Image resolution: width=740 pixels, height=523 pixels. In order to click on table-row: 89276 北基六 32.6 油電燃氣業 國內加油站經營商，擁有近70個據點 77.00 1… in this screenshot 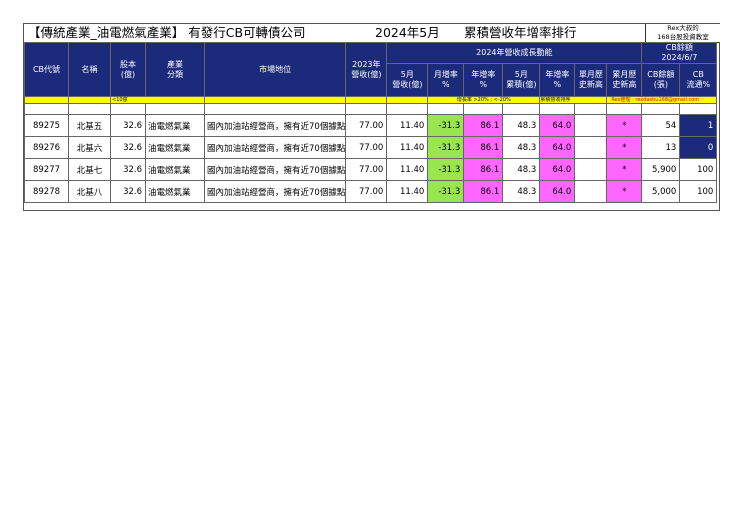, I will do `click(371, 147)`.